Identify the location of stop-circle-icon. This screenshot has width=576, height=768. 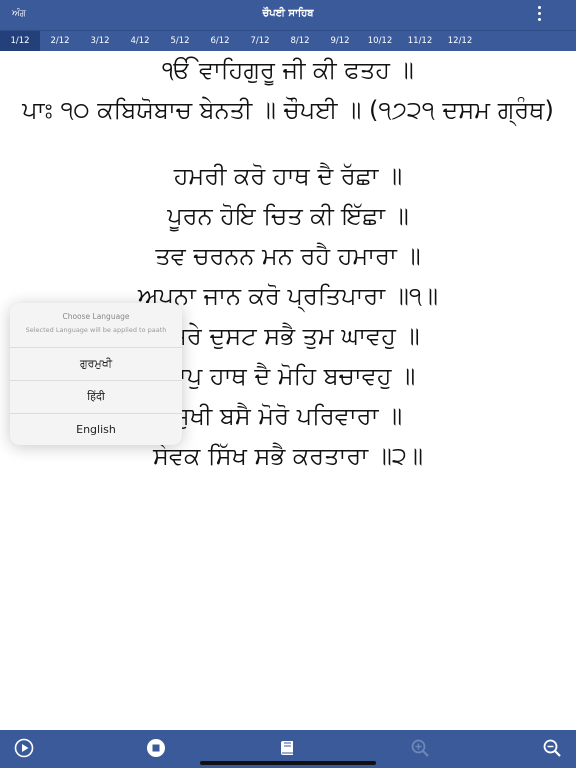
(156, 748).